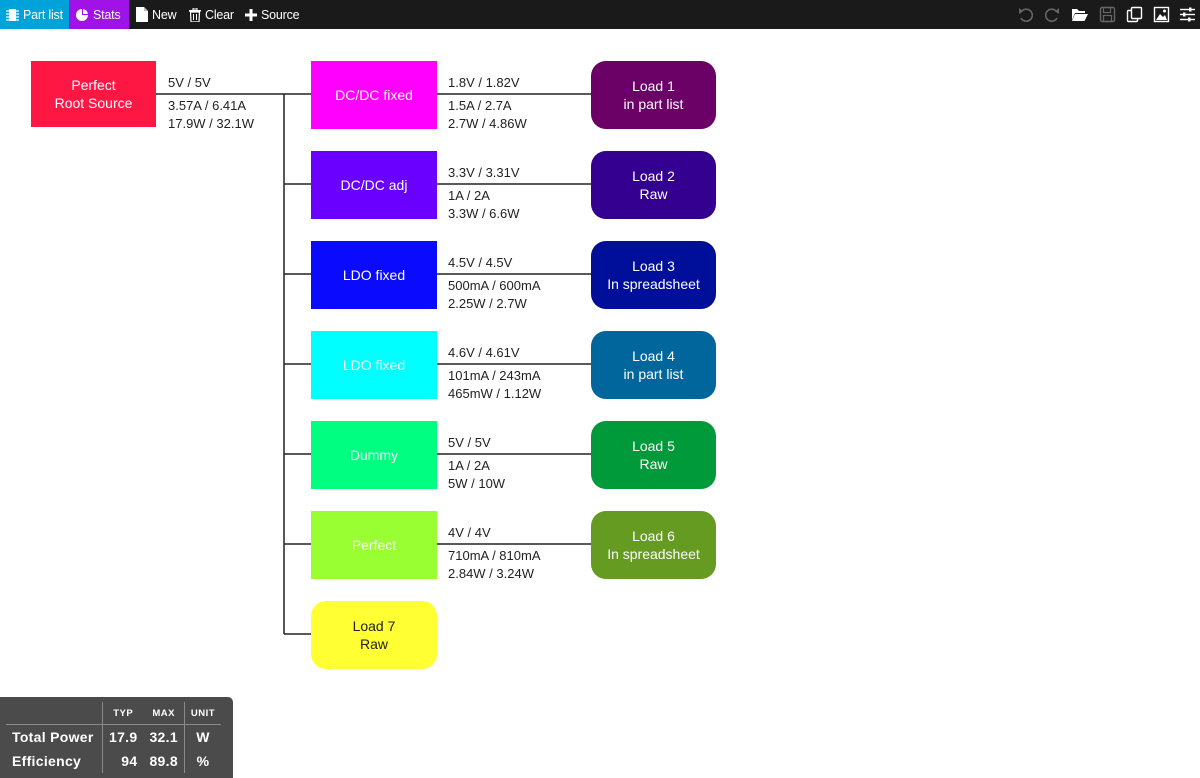 The width and height of the screenshot is (1200, 778). What do you see at coordinates (280, 14) in the screenshot?
I see `source-label: Source` at bounding box center [280, 14].